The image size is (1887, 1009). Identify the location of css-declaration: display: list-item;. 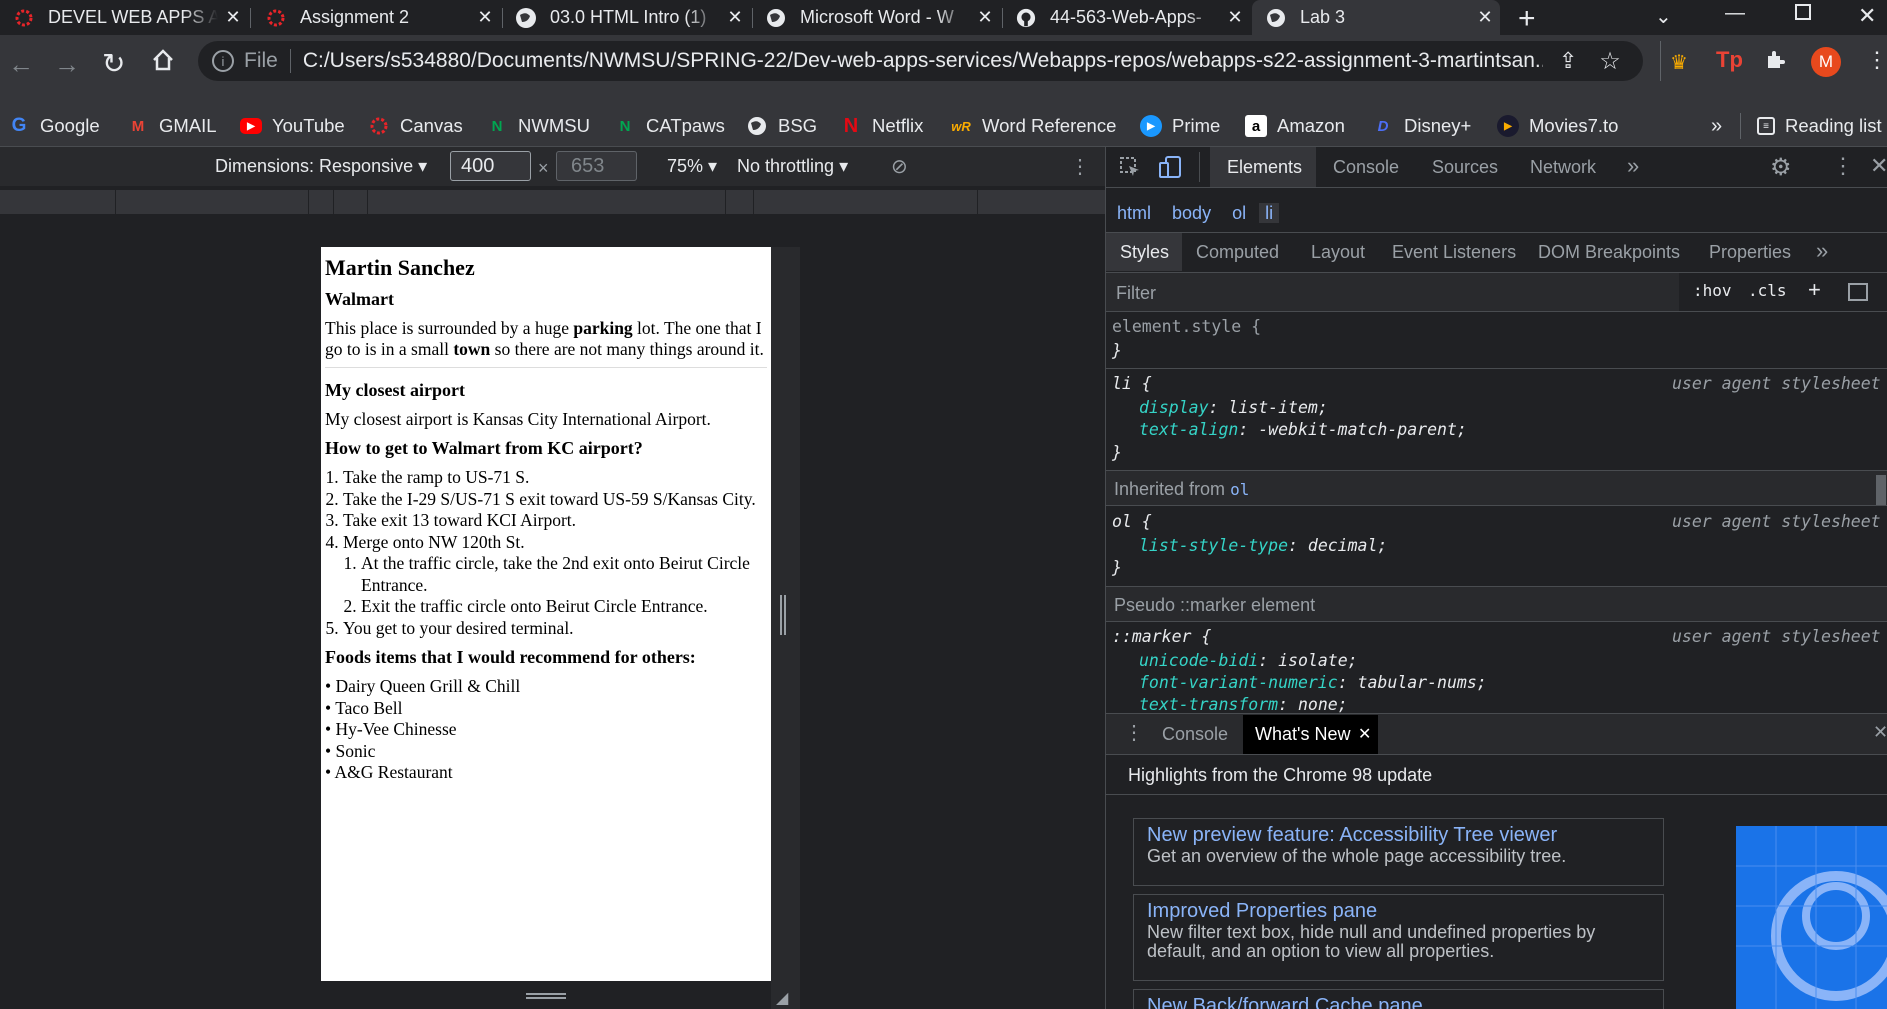
(1233, 407).